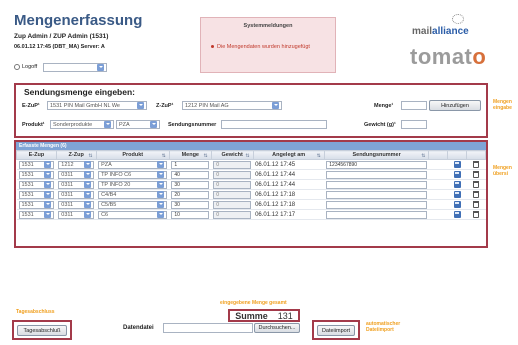 Image resolution: width=518 pixels, height=345 pixels. Describe the element at coordinates (275, 164) in the screenshot. I see `row-angelegt: 06.01.12 17:45` at that location.